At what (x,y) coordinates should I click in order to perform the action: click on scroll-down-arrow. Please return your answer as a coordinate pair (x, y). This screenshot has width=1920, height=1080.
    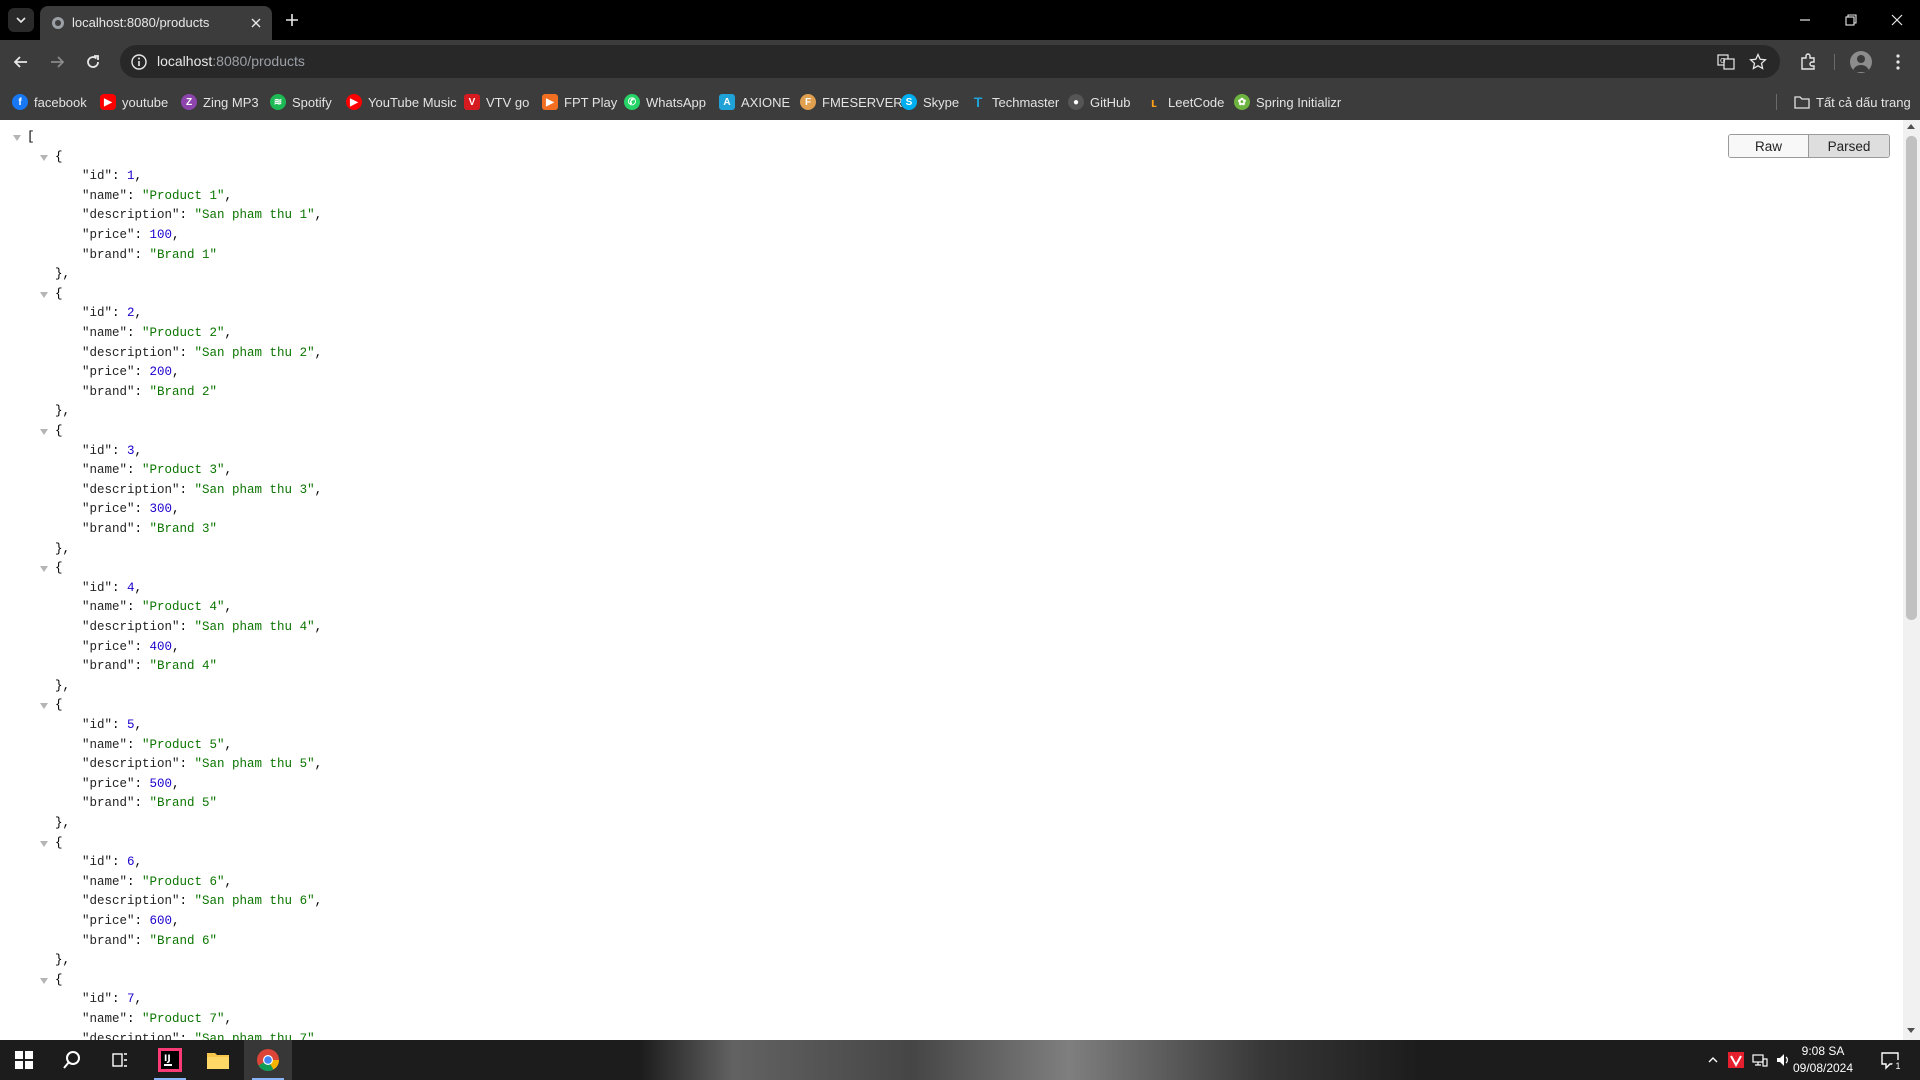
    Looking at the image, I should click on (1911, 1030).